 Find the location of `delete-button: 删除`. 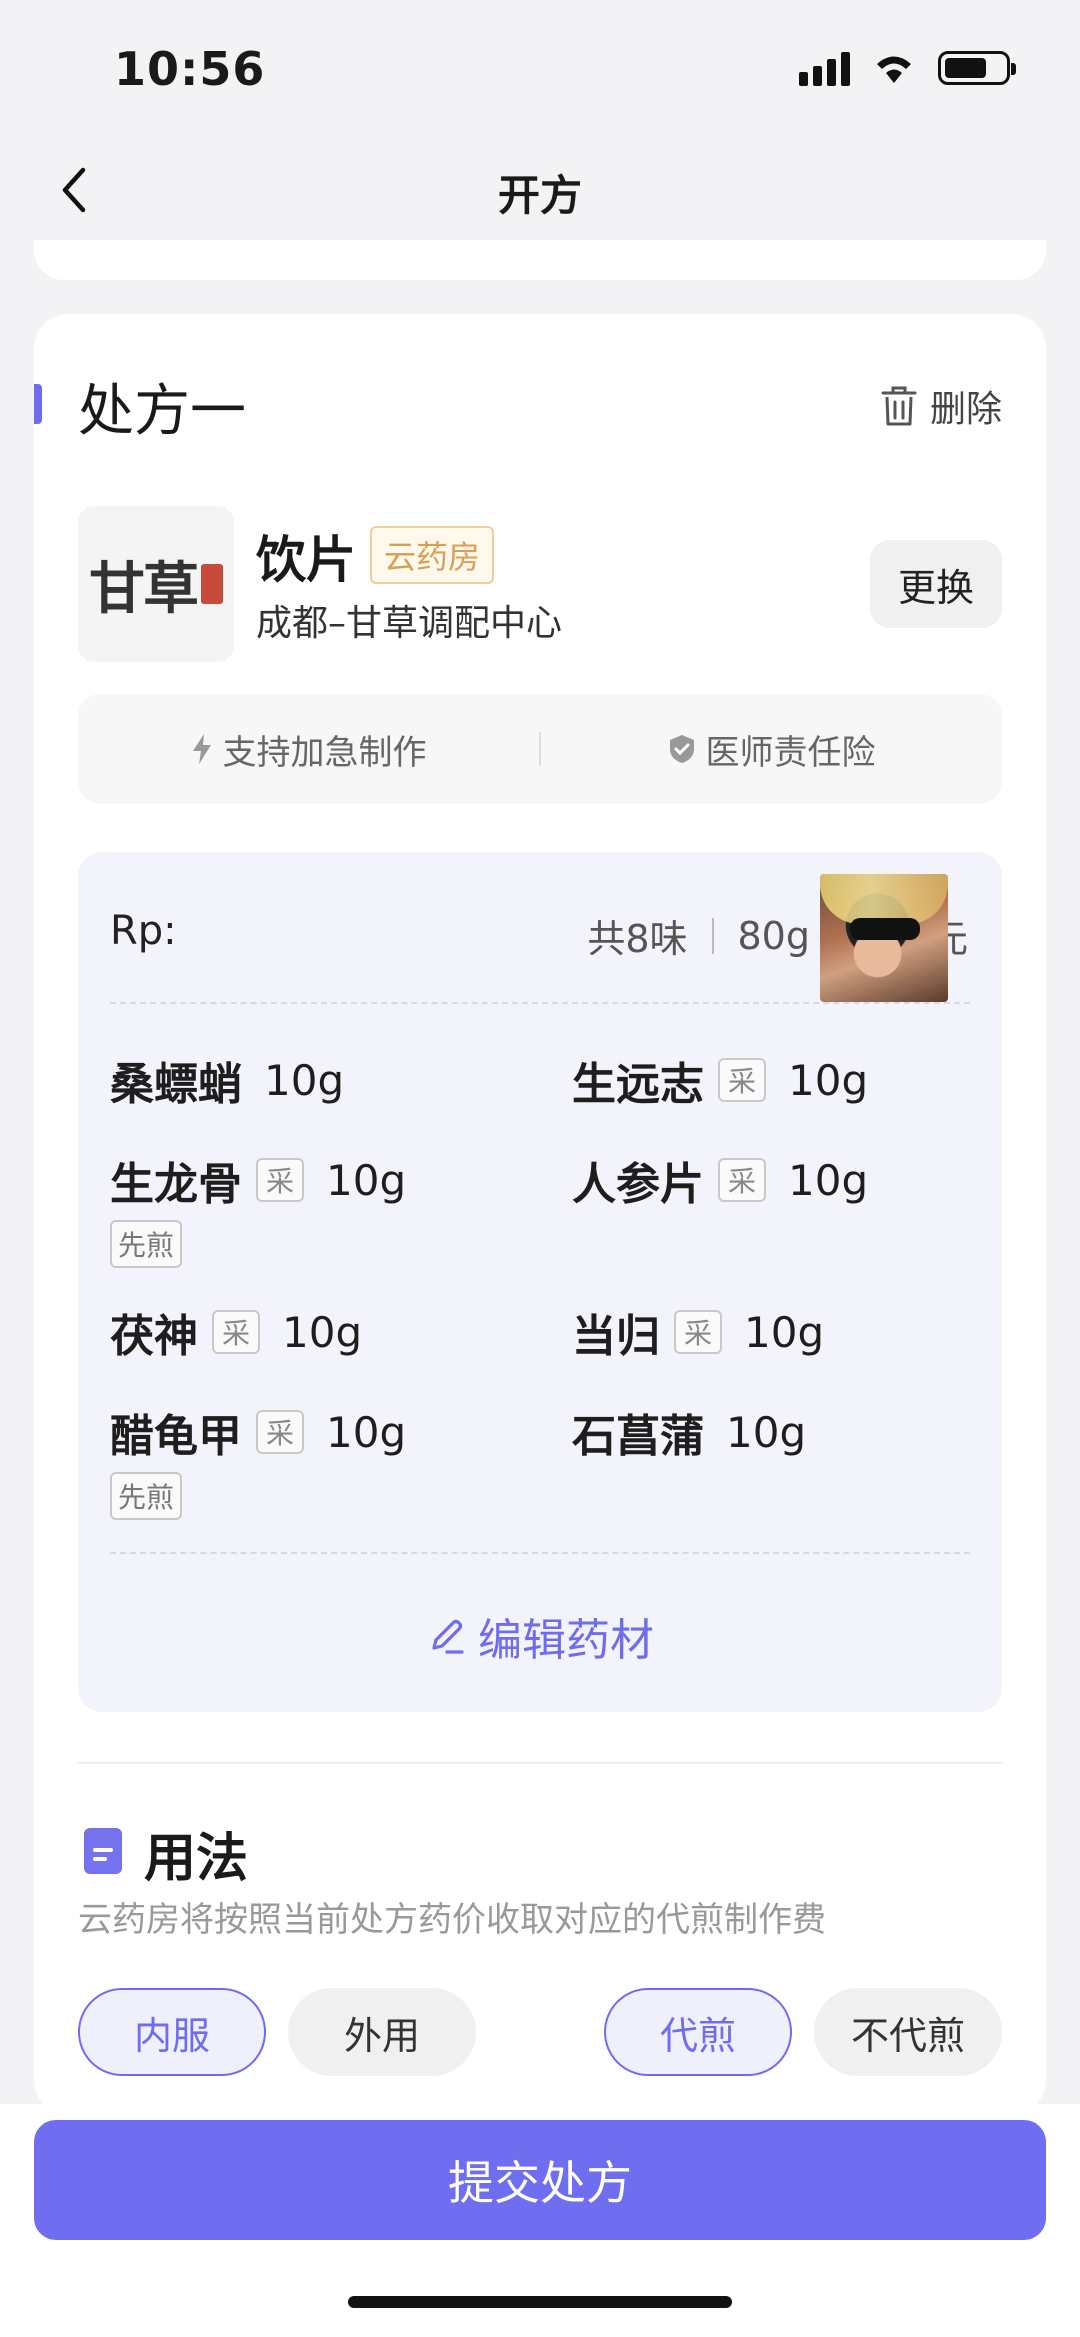

delete-button: 删除 is located at coordinates (941, 406).